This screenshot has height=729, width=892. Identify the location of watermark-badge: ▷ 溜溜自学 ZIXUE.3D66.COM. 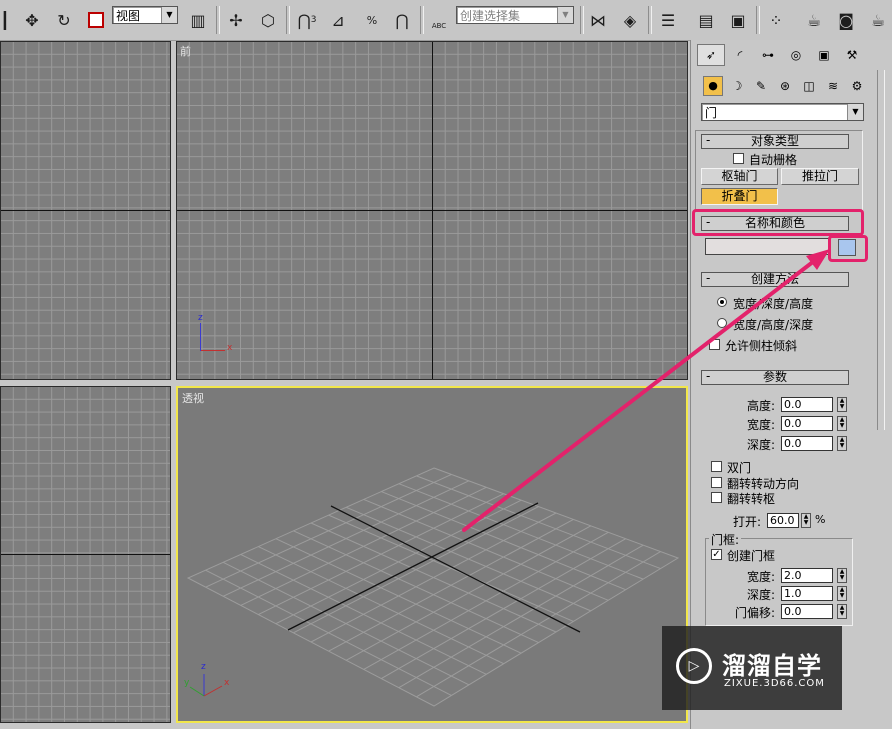
(752, 668).